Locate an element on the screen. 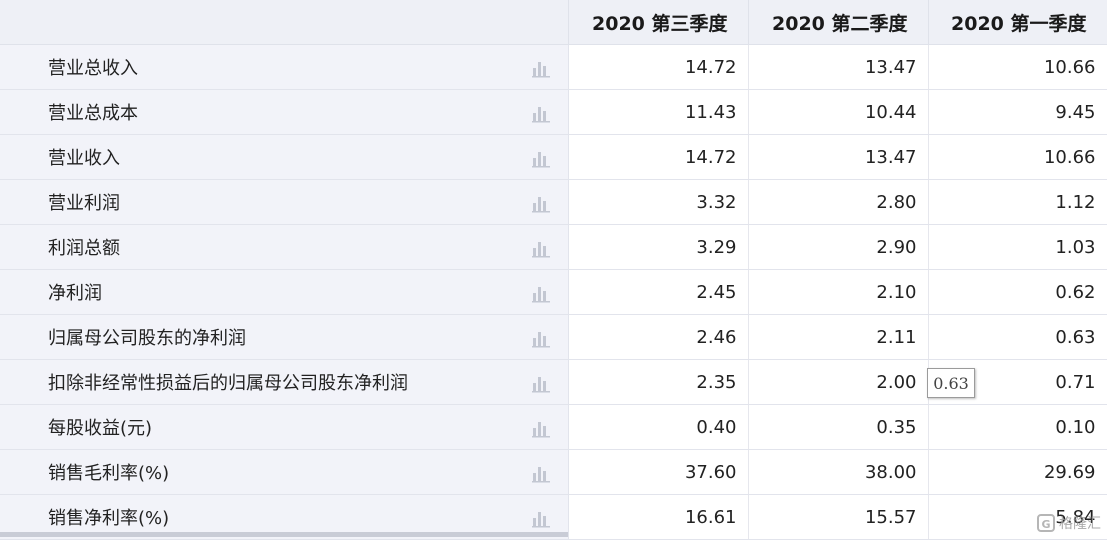 Image resolution: width=1107 pixels, height=540 pixels. value-cell-q3: 37.60 is located at coordinates (658, 472).